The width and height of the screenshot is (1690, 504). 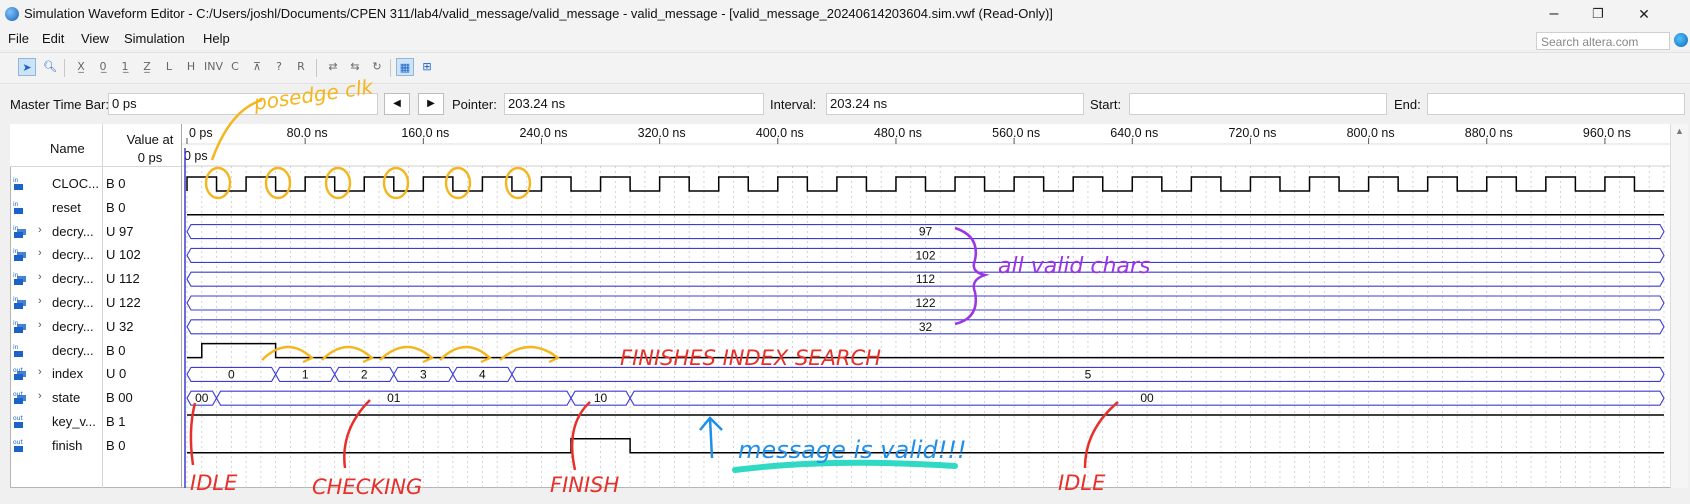 What do you see at coordinates (1088, 374) in the screenshot?
I see `bus-value-label: 5` at bounding box center [1088, 374].